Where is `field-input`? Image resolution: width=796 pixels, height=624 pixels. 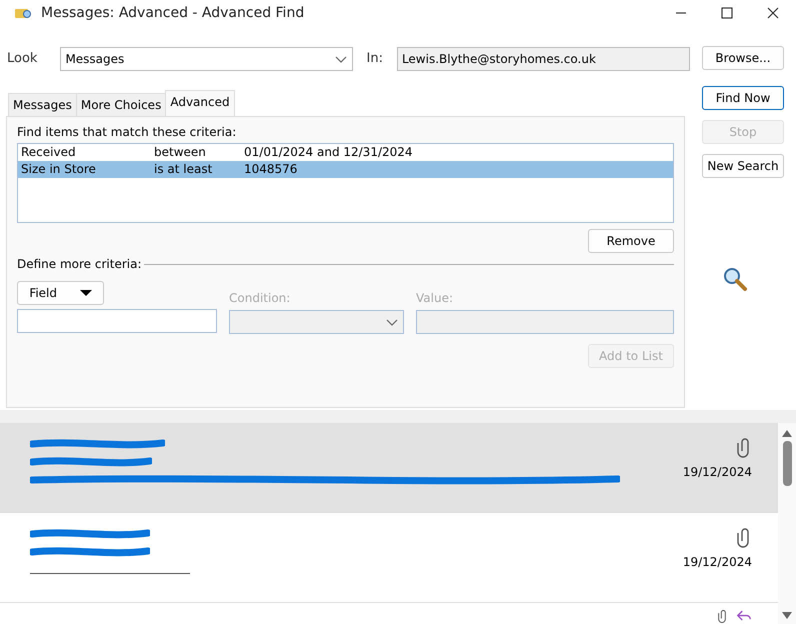 field-input is located at coordinates (117, 321).